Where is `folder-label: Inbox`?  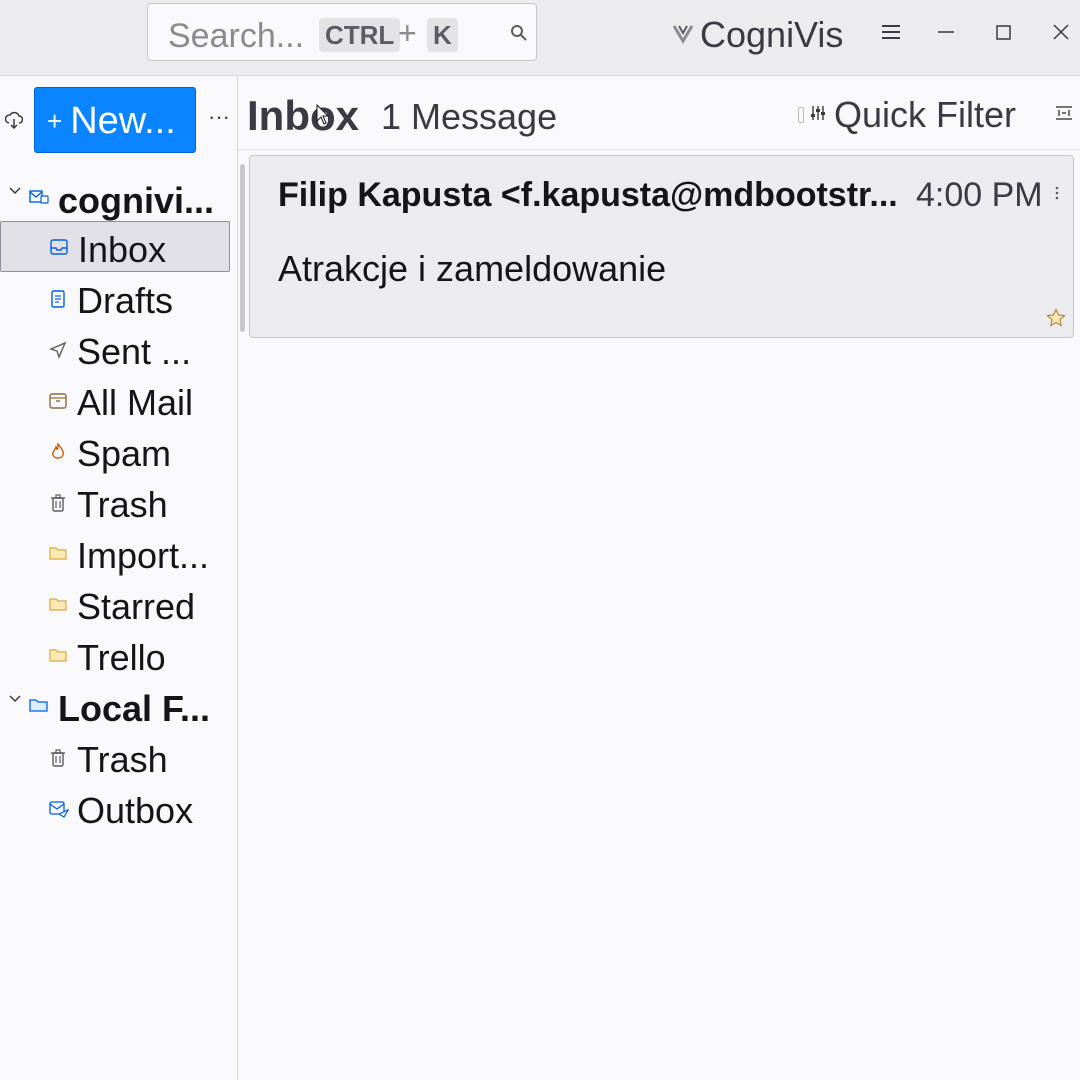 folder-label: Inbox is located at coordinates (122, 249).